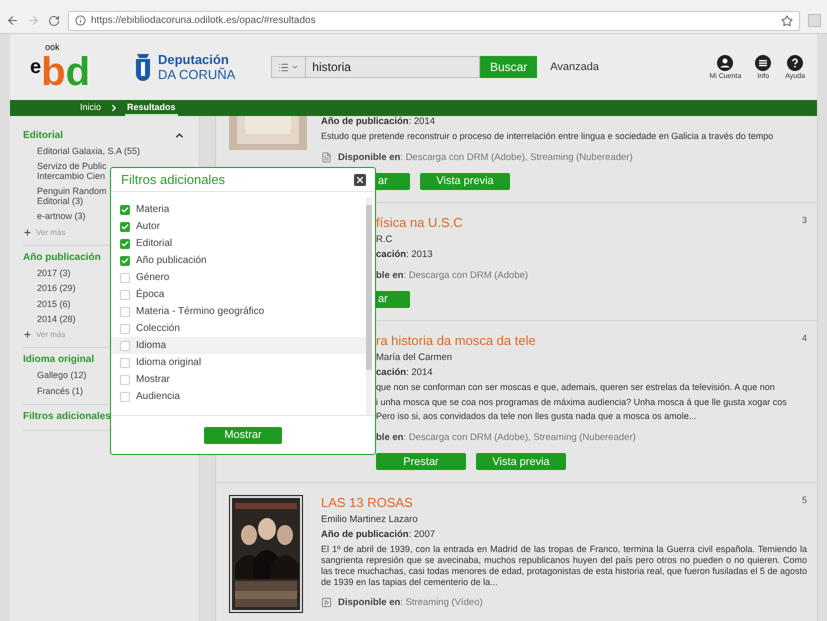 This screenshot has height=621, width=827. I want to click on search-field: historia, so click(393, 67).